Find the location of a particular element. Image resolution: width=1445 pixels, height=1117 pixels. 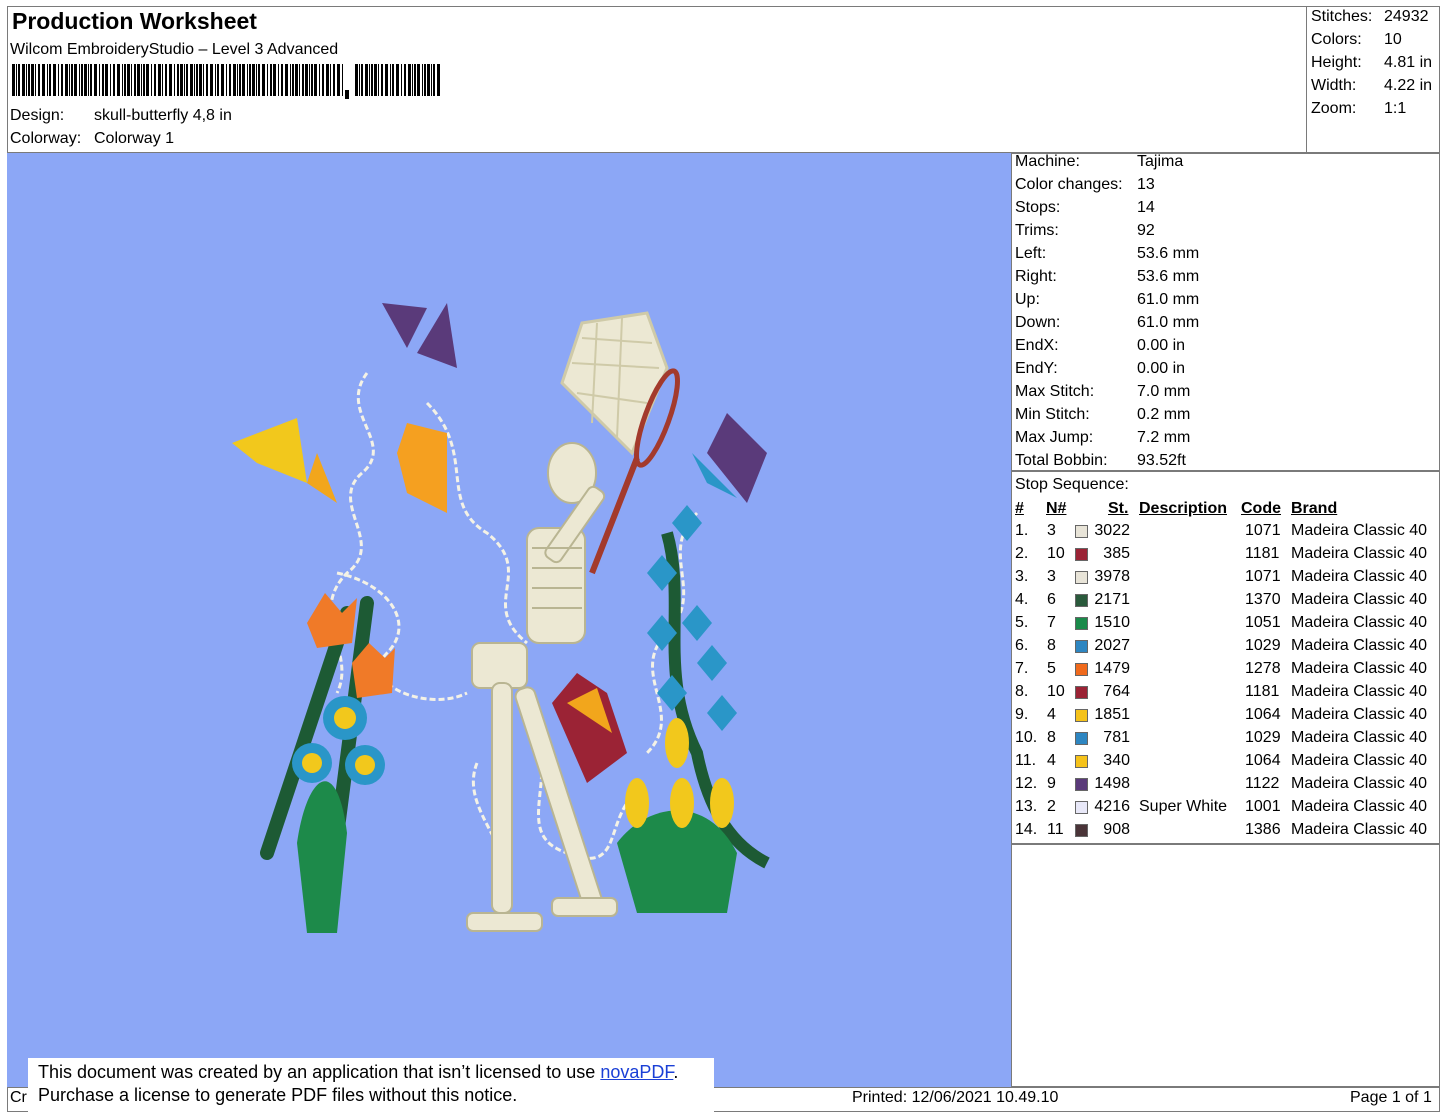

table-row: 1. 3 3022 1071 Madeira Classic 40 is located at coordinates (1226, 533).